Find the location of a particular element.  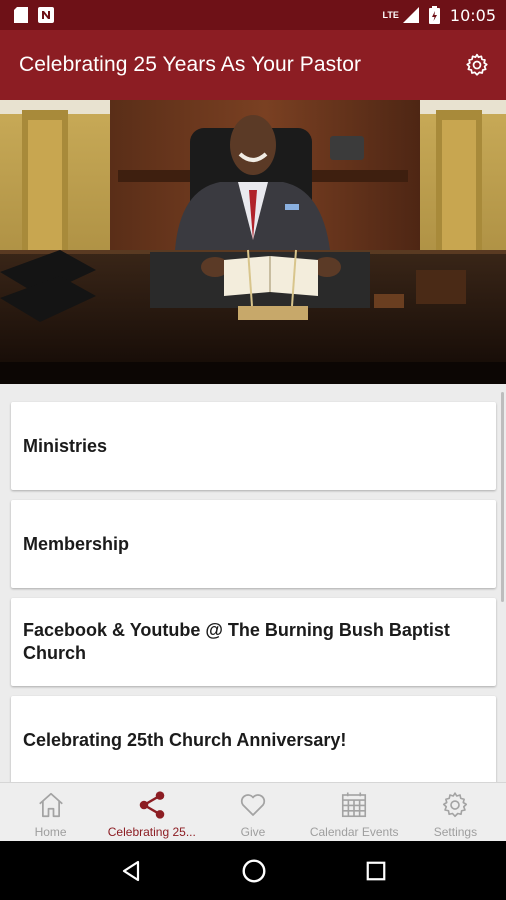

nav-label: Calendar Events is located at coordinates (354, 832).